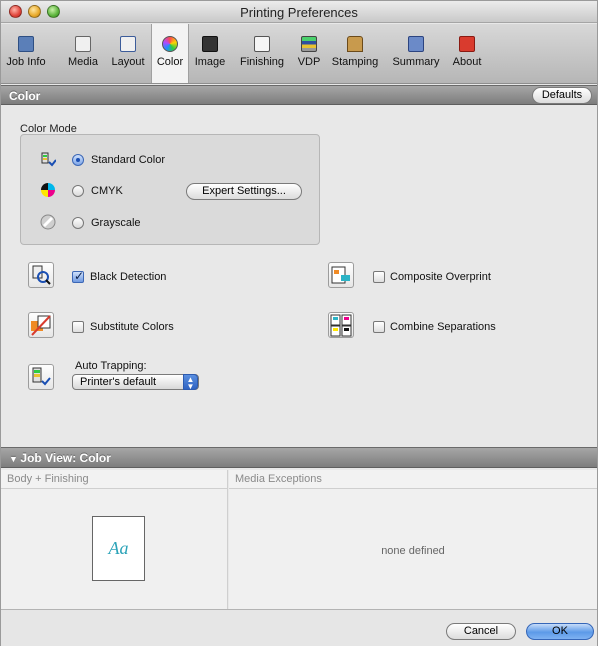 Image resolution: width=598 pixels, height=646 pixels. Describe the element at coordinates (481, 631) in the screenshot. I see `cancel-button: Cancel` at that location.